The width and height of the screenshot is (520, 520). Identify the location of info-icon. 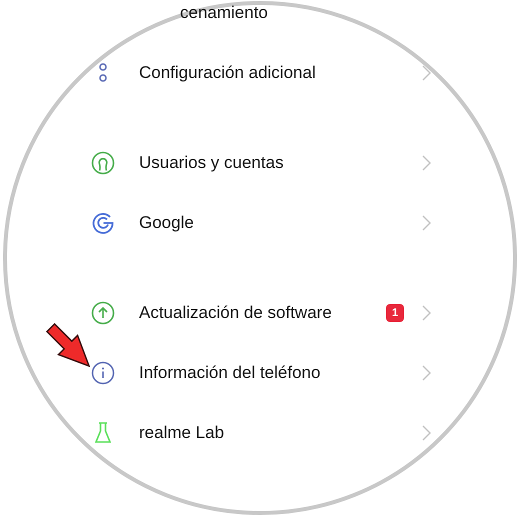
(103, 373).